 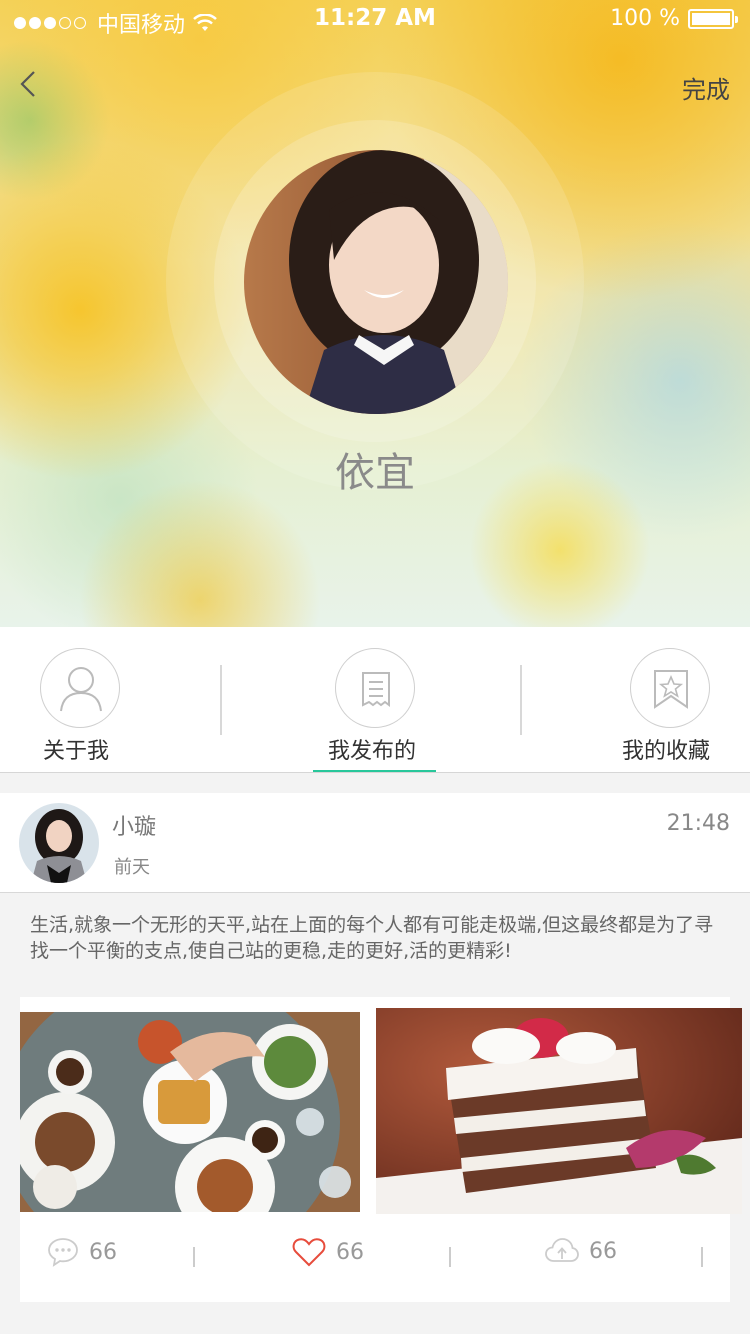 What do you see at coordinates (328, 1252) in the screenshot?
I see `like-button: 66` at bounding box center [328, 1252].